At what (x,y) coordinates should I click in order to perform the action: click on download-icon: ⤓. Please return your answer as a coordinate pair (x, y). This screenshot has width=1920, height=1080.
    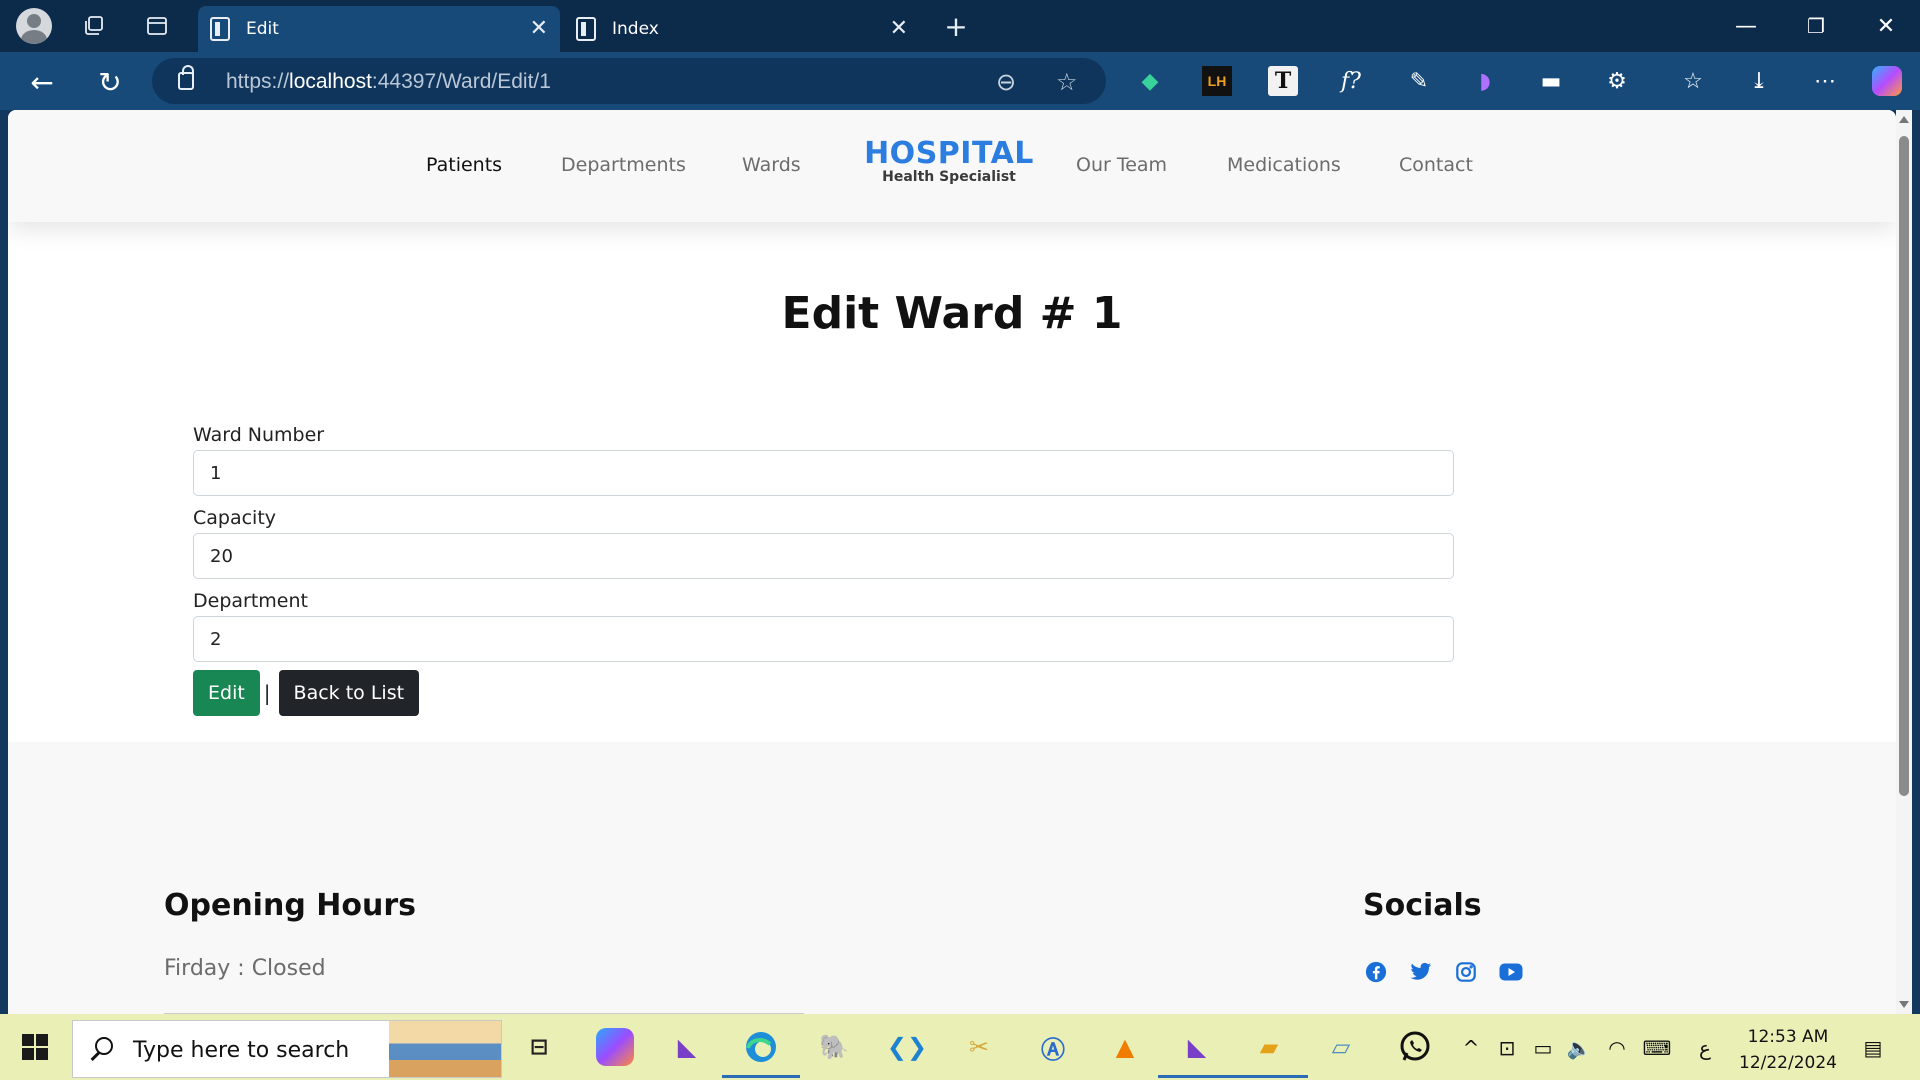
    Looking at the image, I should click on (1759, 81).